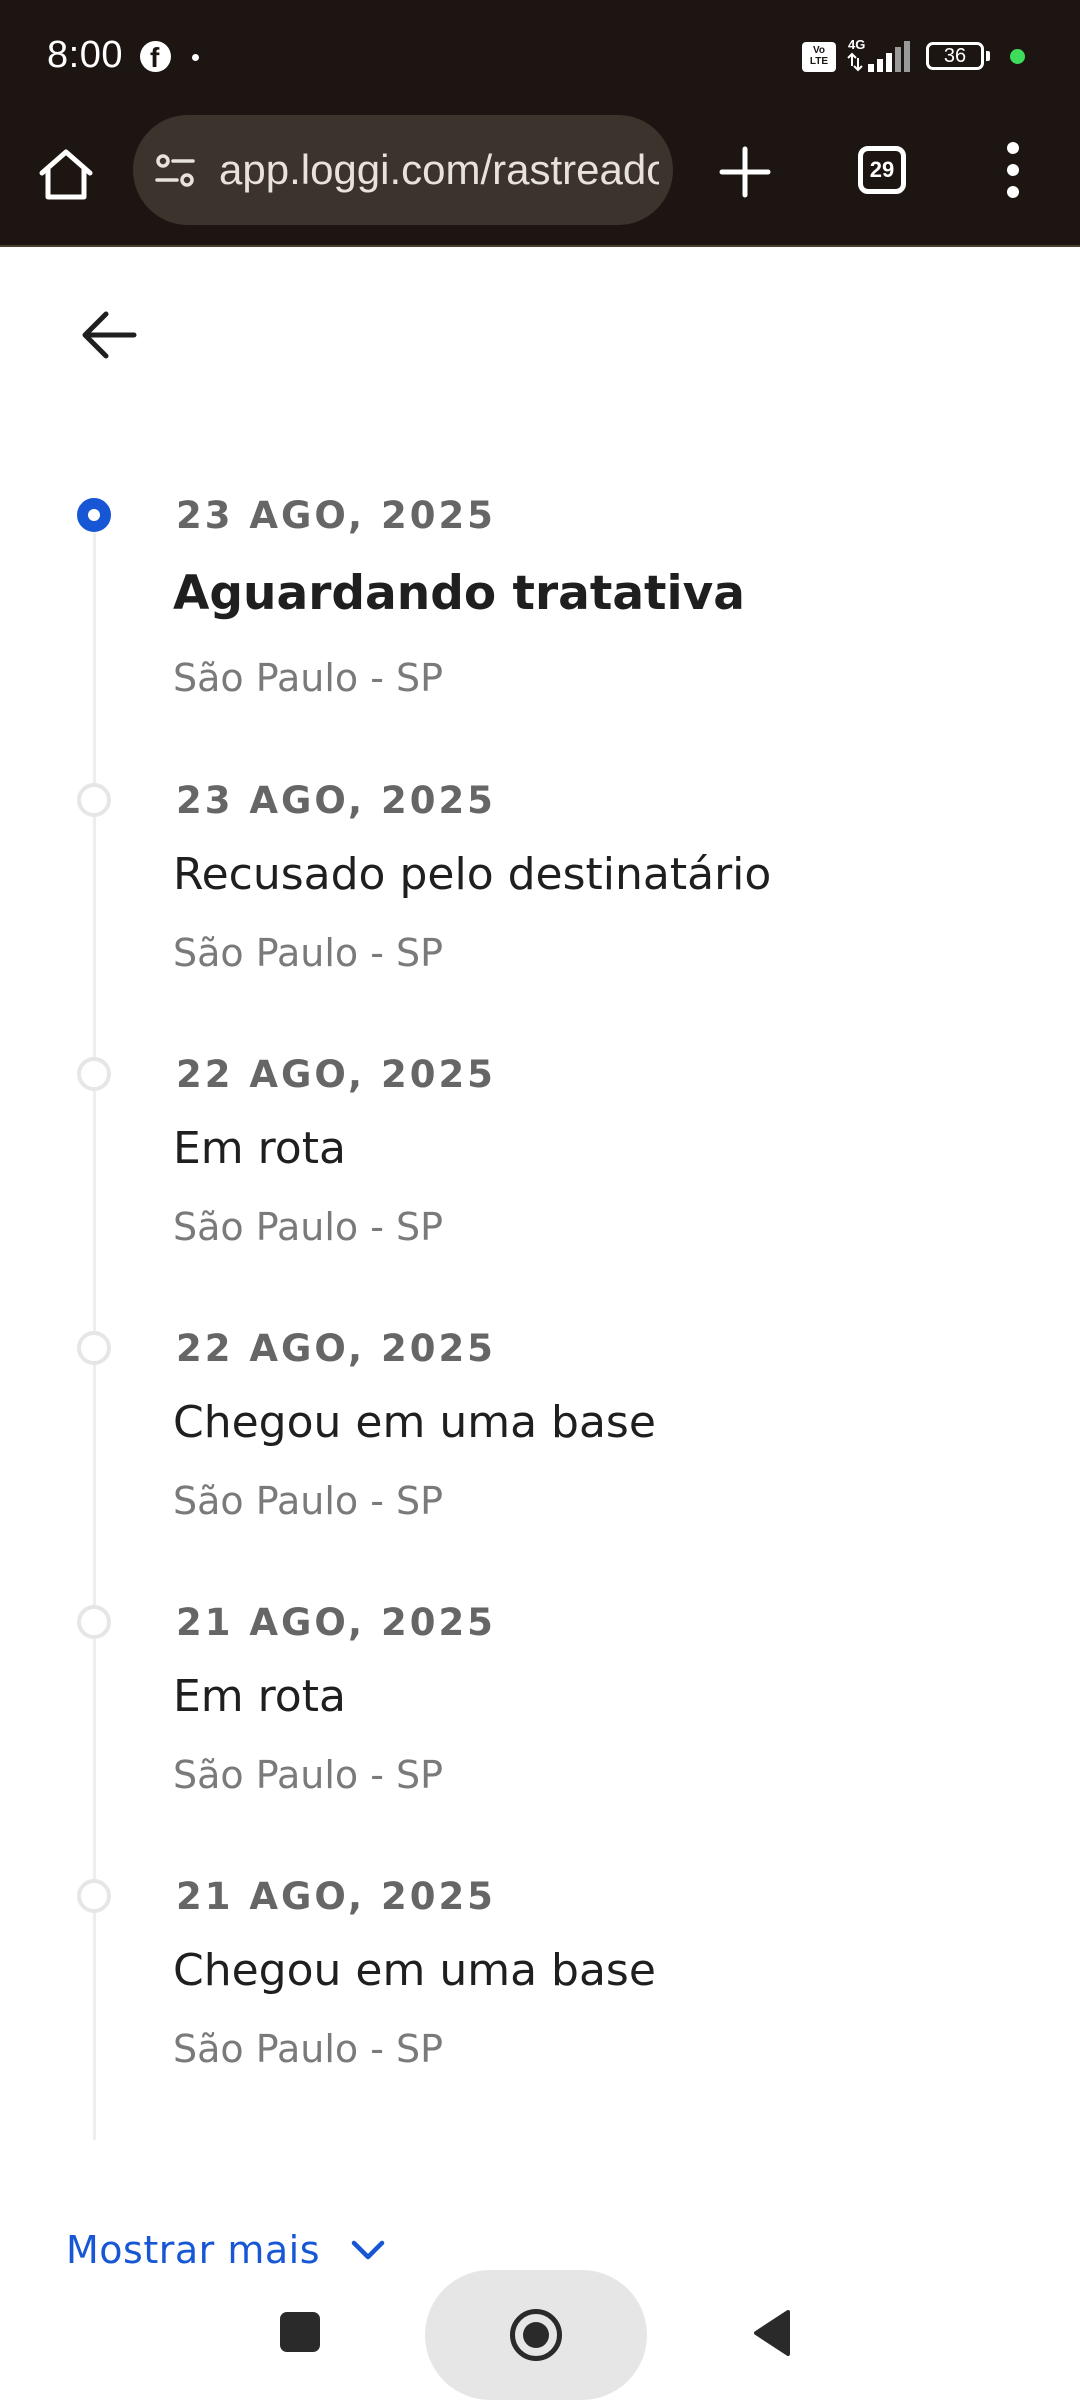 This screenshot has width=1080, height=2400. I want to click on tab-switcher-button: 29, so click(882, 170).